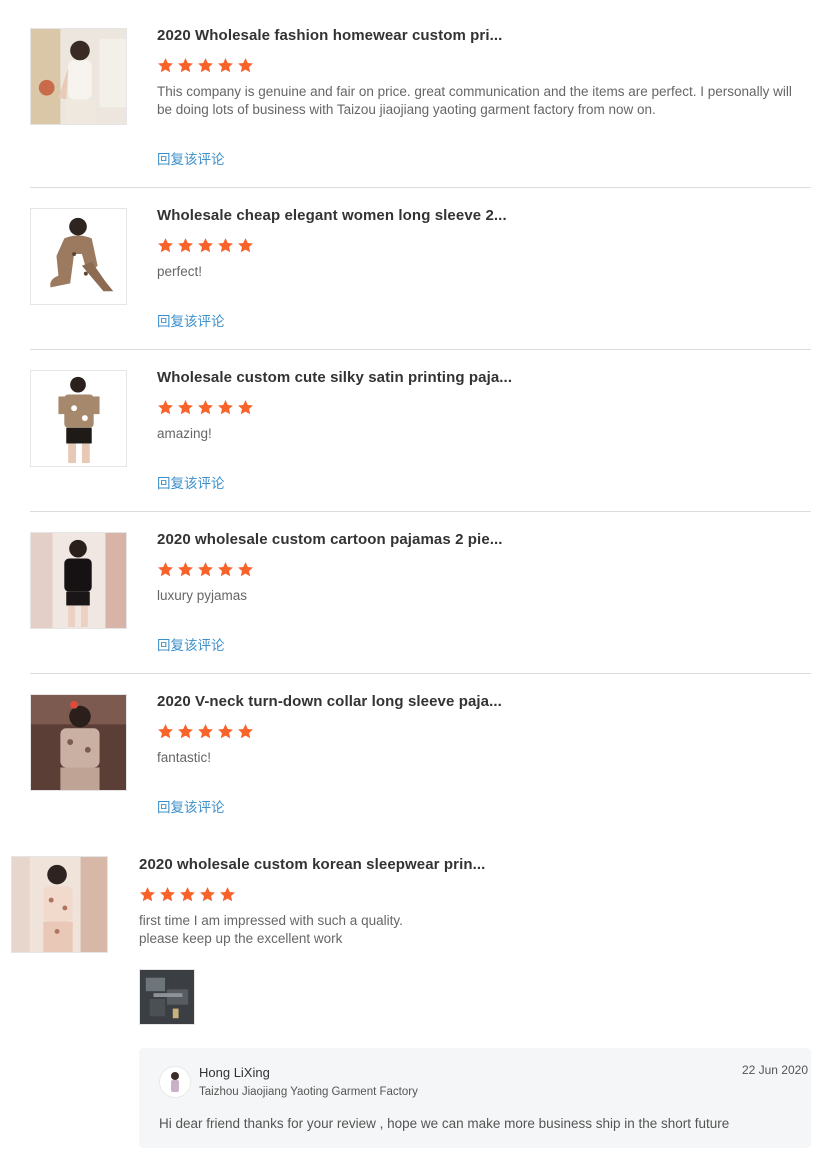 The image size is (821, 1175). I want to click on review-photo, so click(167, 997).